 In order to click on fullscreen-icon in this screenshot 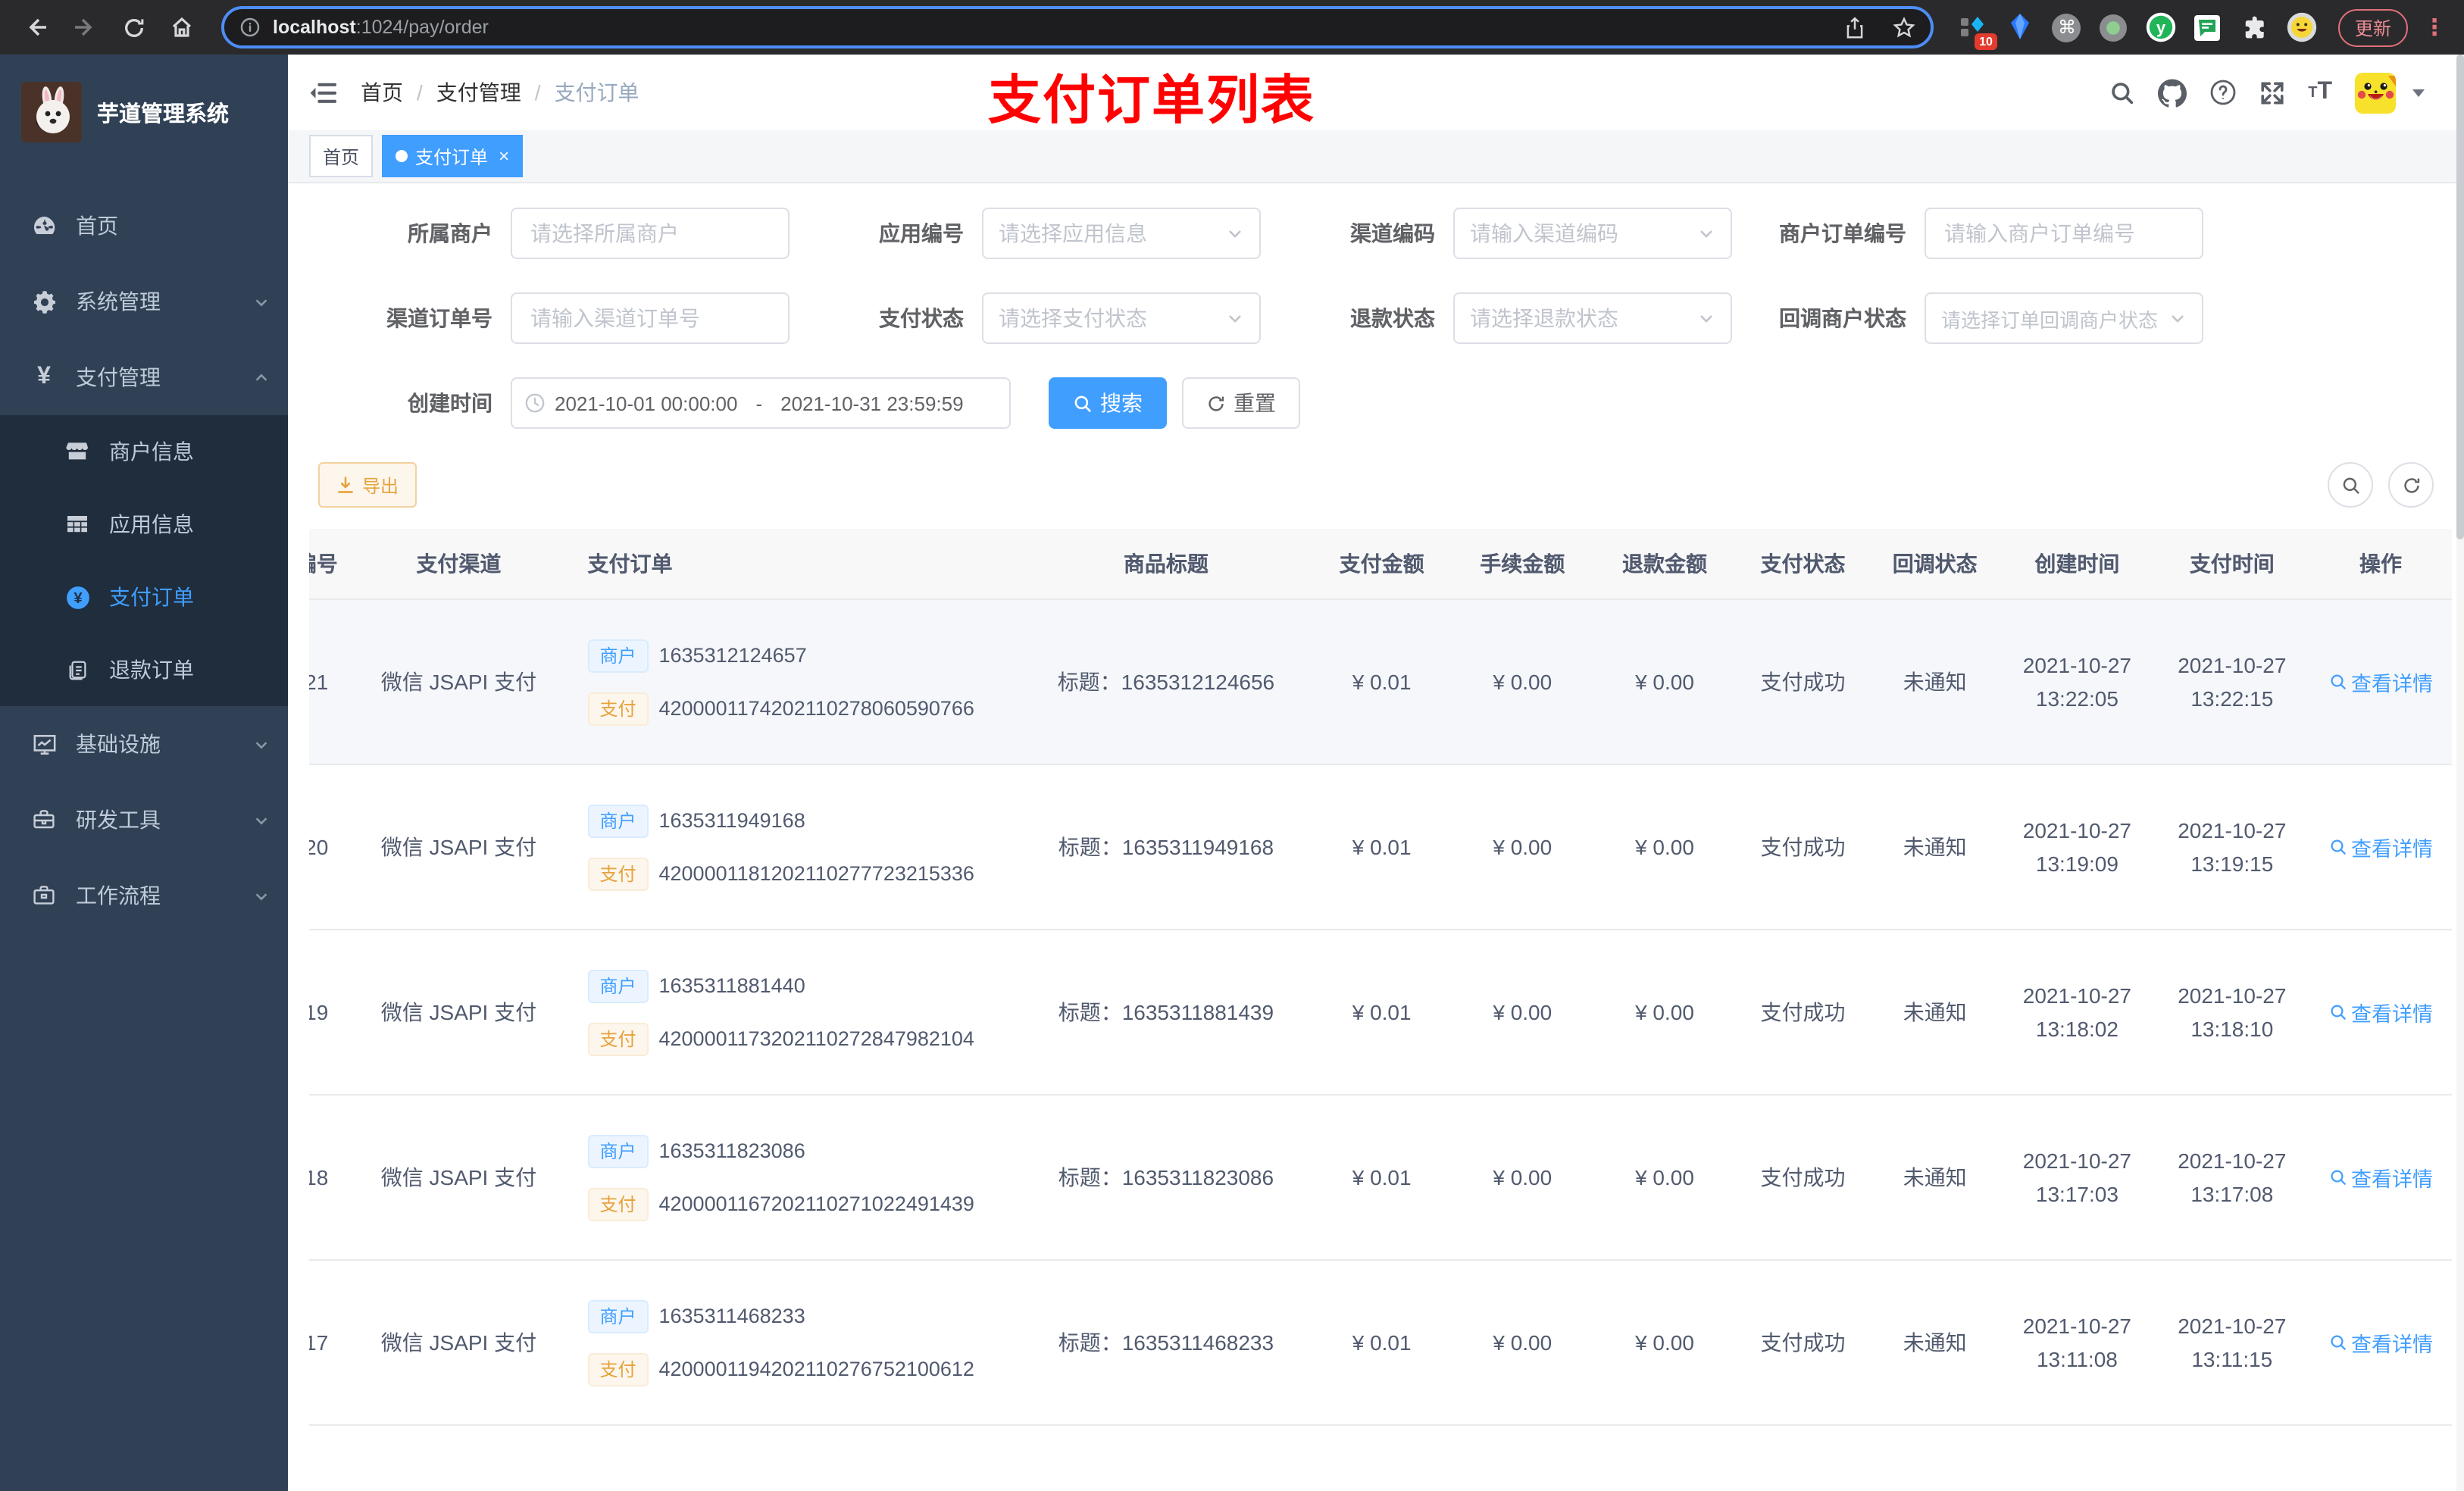, I will do `click(2272, 92)`.